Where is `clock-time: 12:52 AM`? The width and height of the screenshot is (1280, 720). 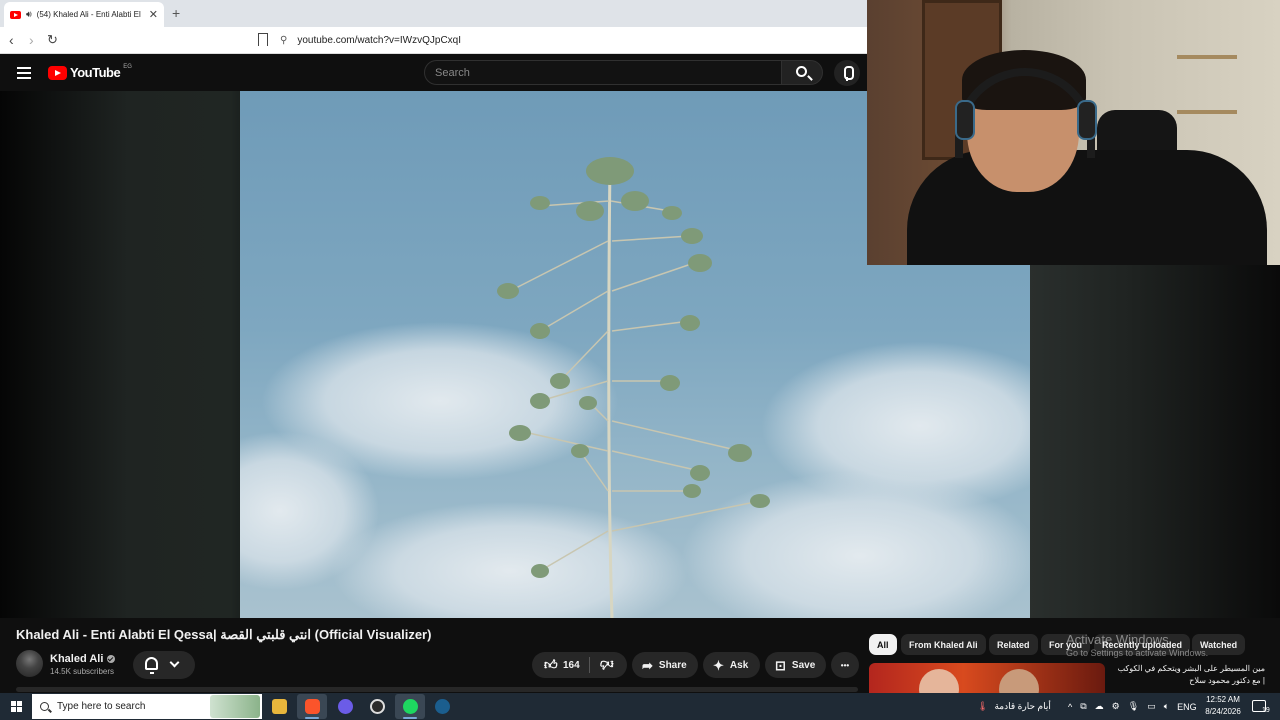 clock-time: 12:52 AM is located at coordinates (1223, 699).